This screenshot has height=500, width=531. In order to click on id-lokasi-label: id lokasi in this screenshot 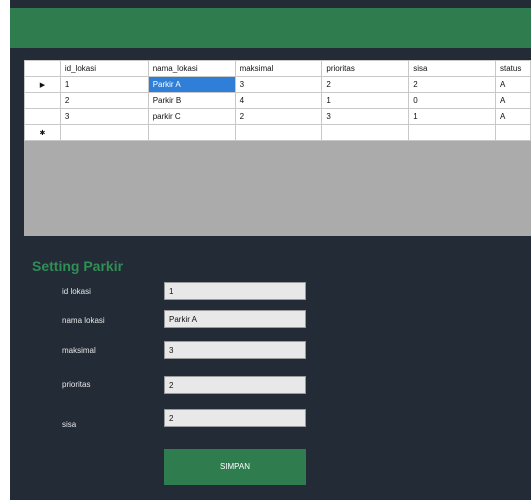, I will do `click(76, 291)`.